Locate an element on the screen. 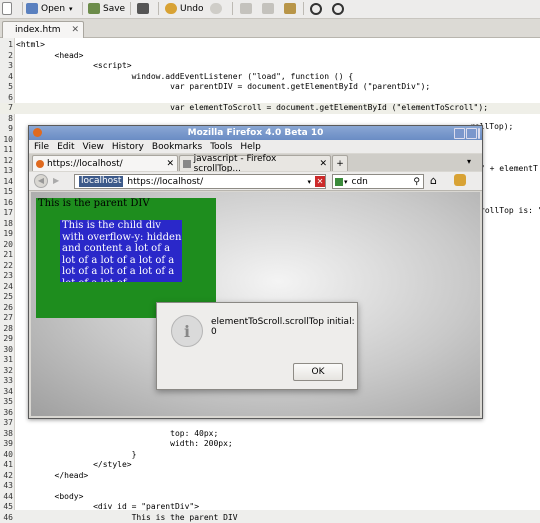  line-number: 8 is located at coordinates (6, 119).